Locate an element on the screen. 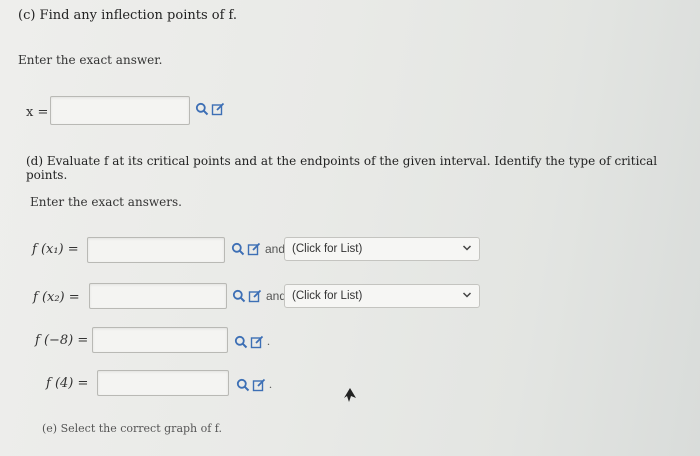 This screenshot has height=456, width=700. part-d-instruction: Enter the exact answers. is located at coordinates (106, 202).